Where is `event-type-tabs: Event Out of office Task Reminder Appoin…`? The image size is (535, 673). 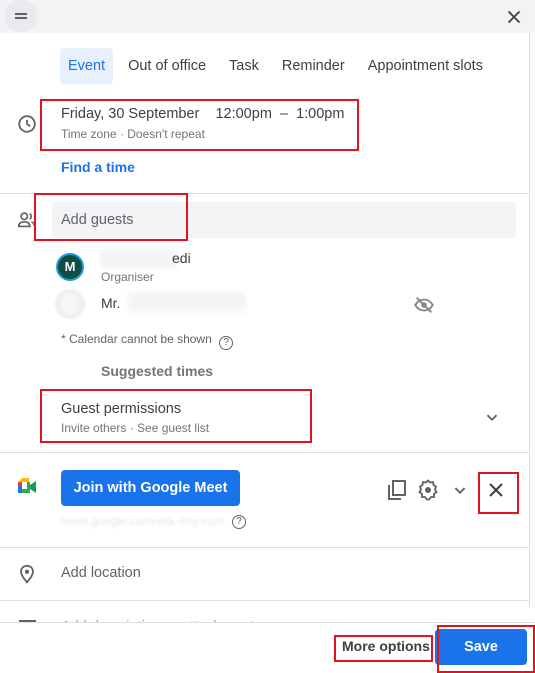 event-type-tabs: Event Out of office Task Reminder Appoin… is located at coordinates (279, 66).